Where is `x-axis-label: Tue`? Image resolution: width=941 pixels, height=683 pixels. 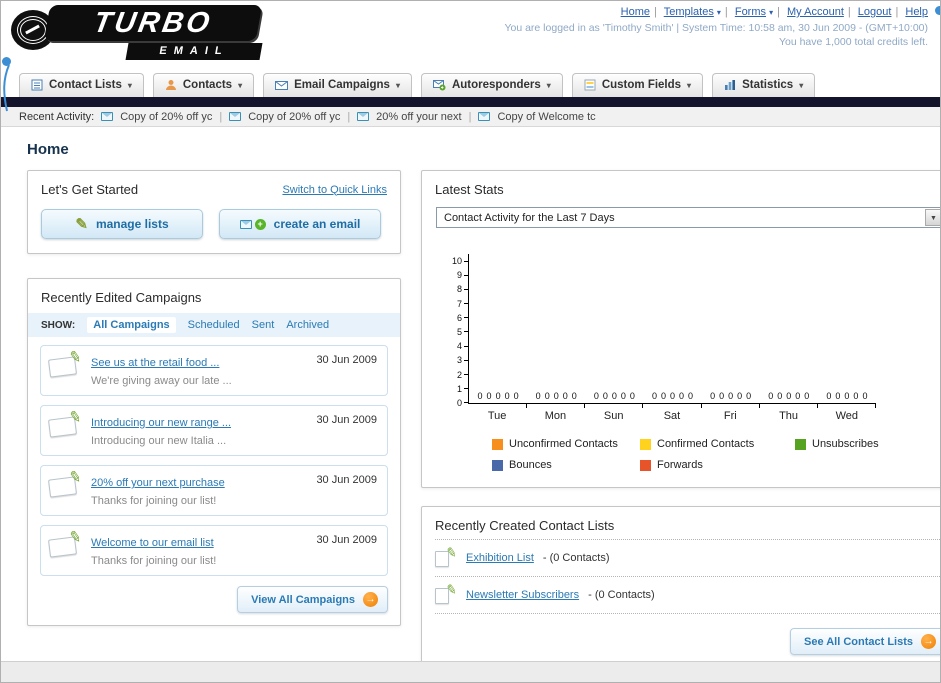 x-axis-label: Tue is located at coordinates (497, 416).